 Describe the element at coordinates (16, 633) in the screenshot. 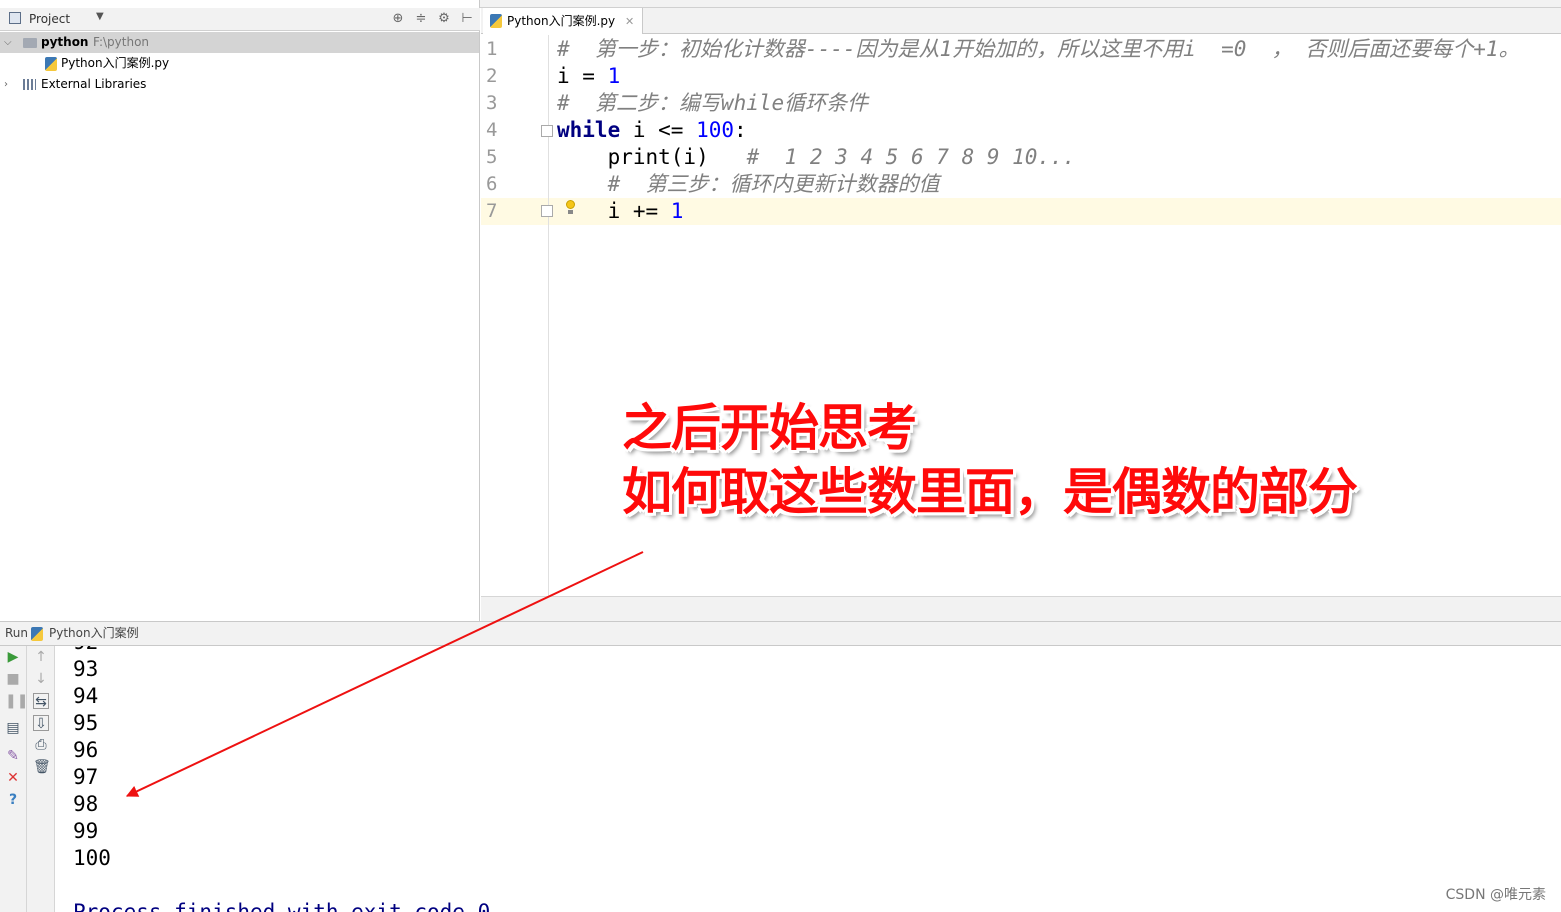

I see `run-label: Run` at that location.